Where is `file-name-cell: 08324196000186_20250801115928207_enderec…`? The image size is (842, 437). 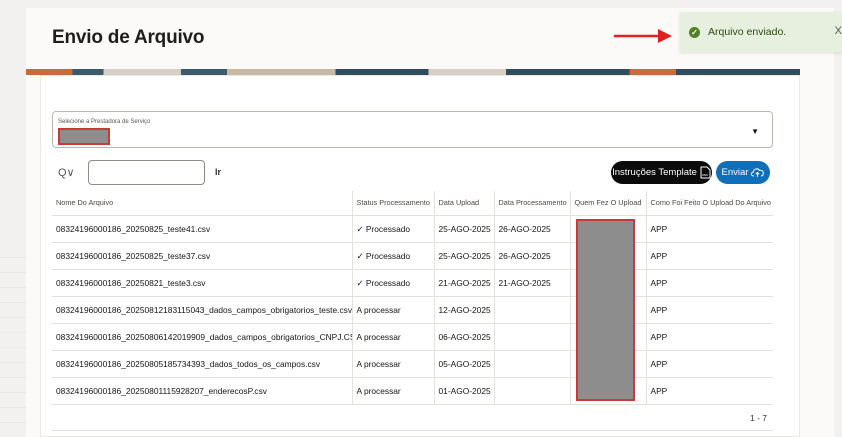 file-name-cell: 08324196000186_20250801115928207_enderec… is located at coordinates (202, 391).